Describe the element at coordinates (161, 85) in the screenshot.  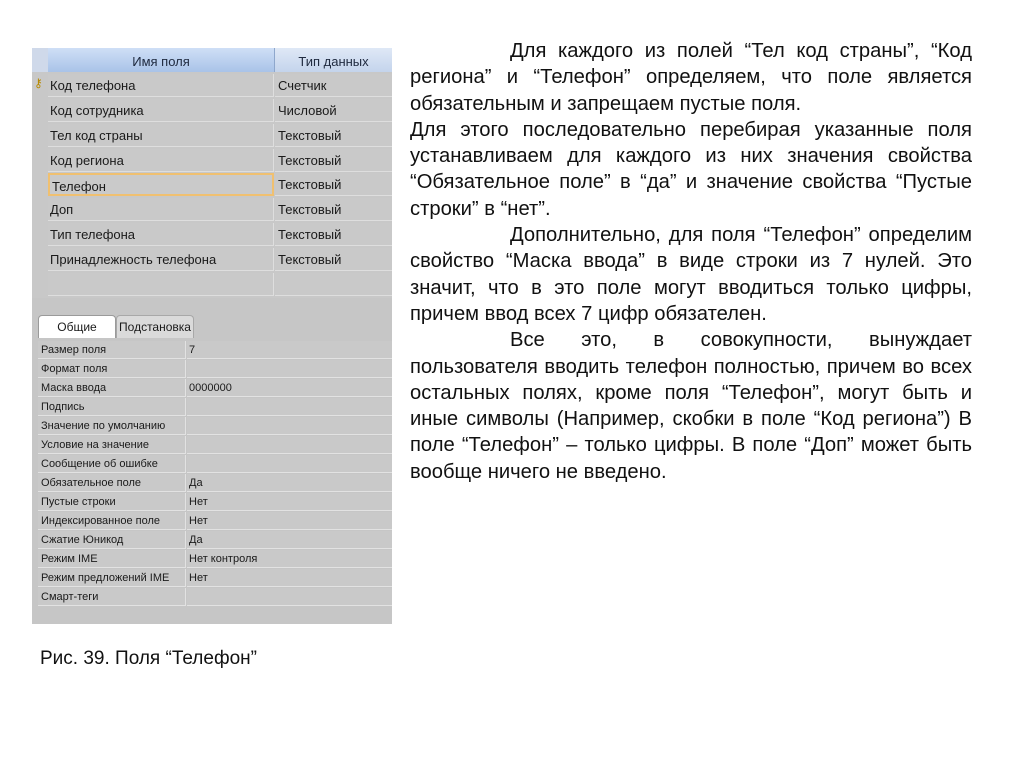
I see `field-name-cell: Код телефона` at that location.